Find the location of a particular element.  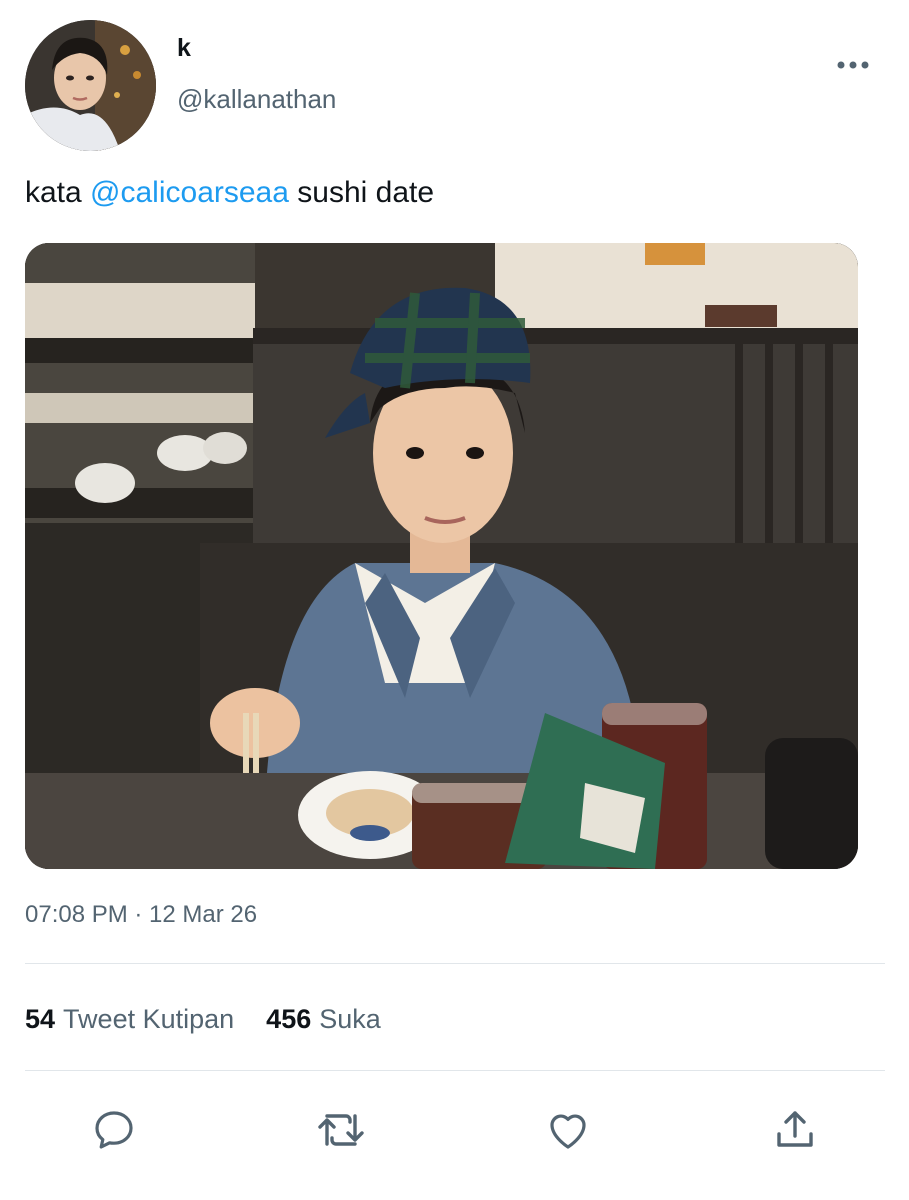

quote-tweets-stat: 54 Tweet Kutipan is located at coordinates (129, 1019).